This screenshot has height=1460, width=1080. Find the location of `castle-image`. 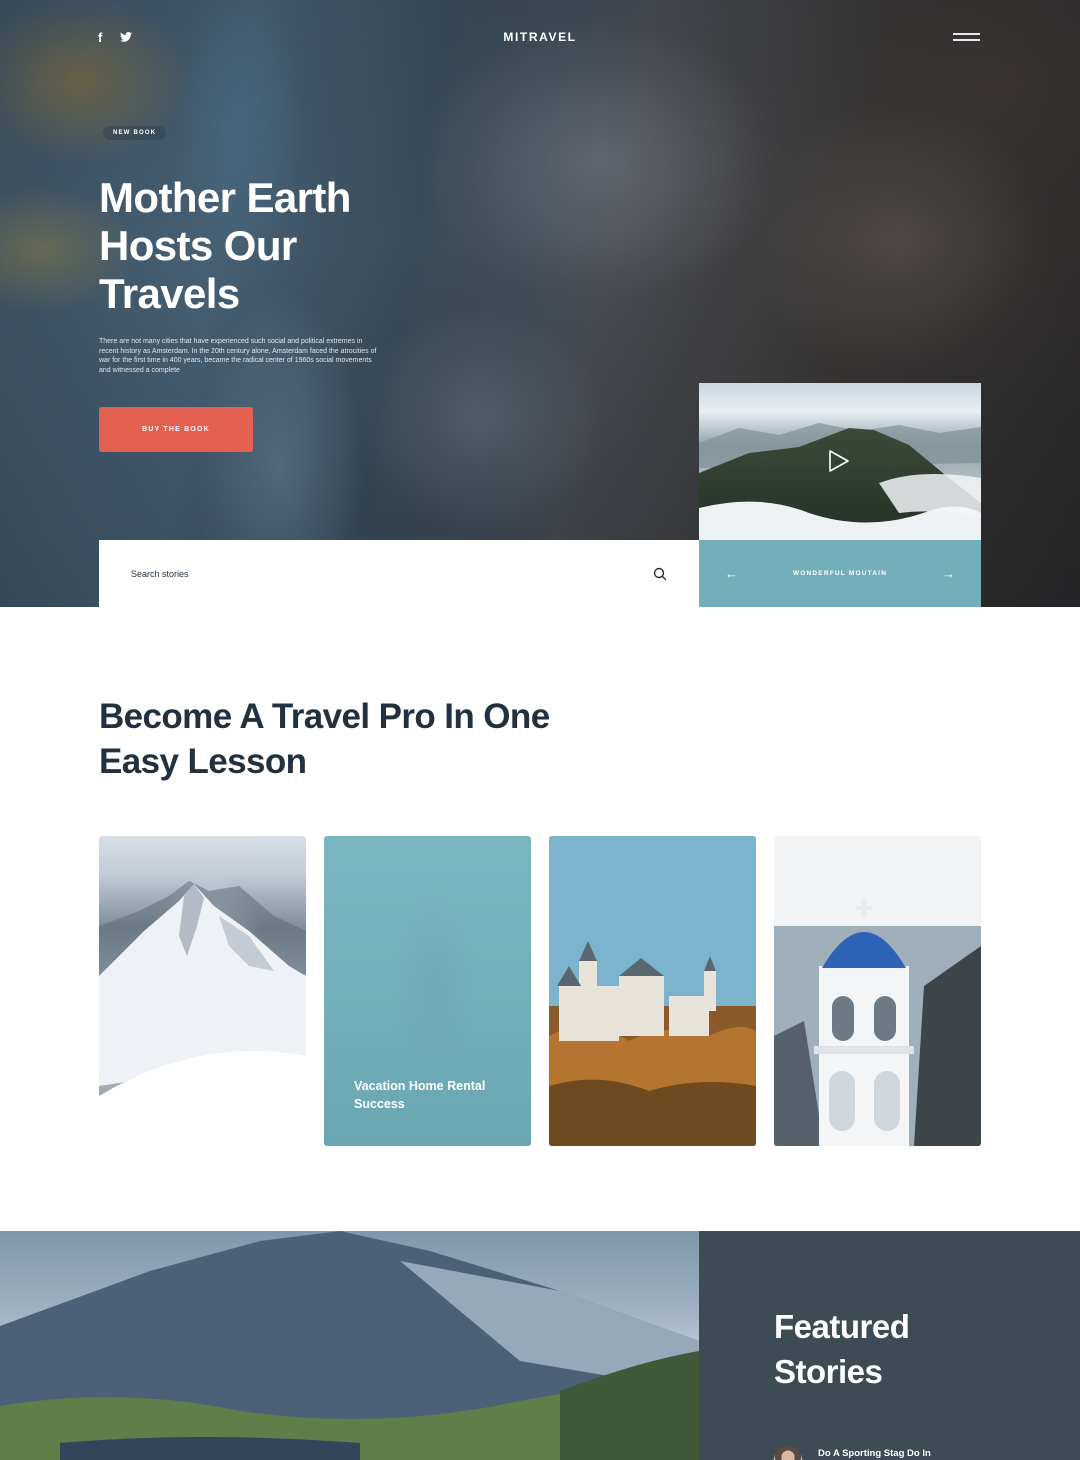

castle-image is located at coordinates (652, 991).